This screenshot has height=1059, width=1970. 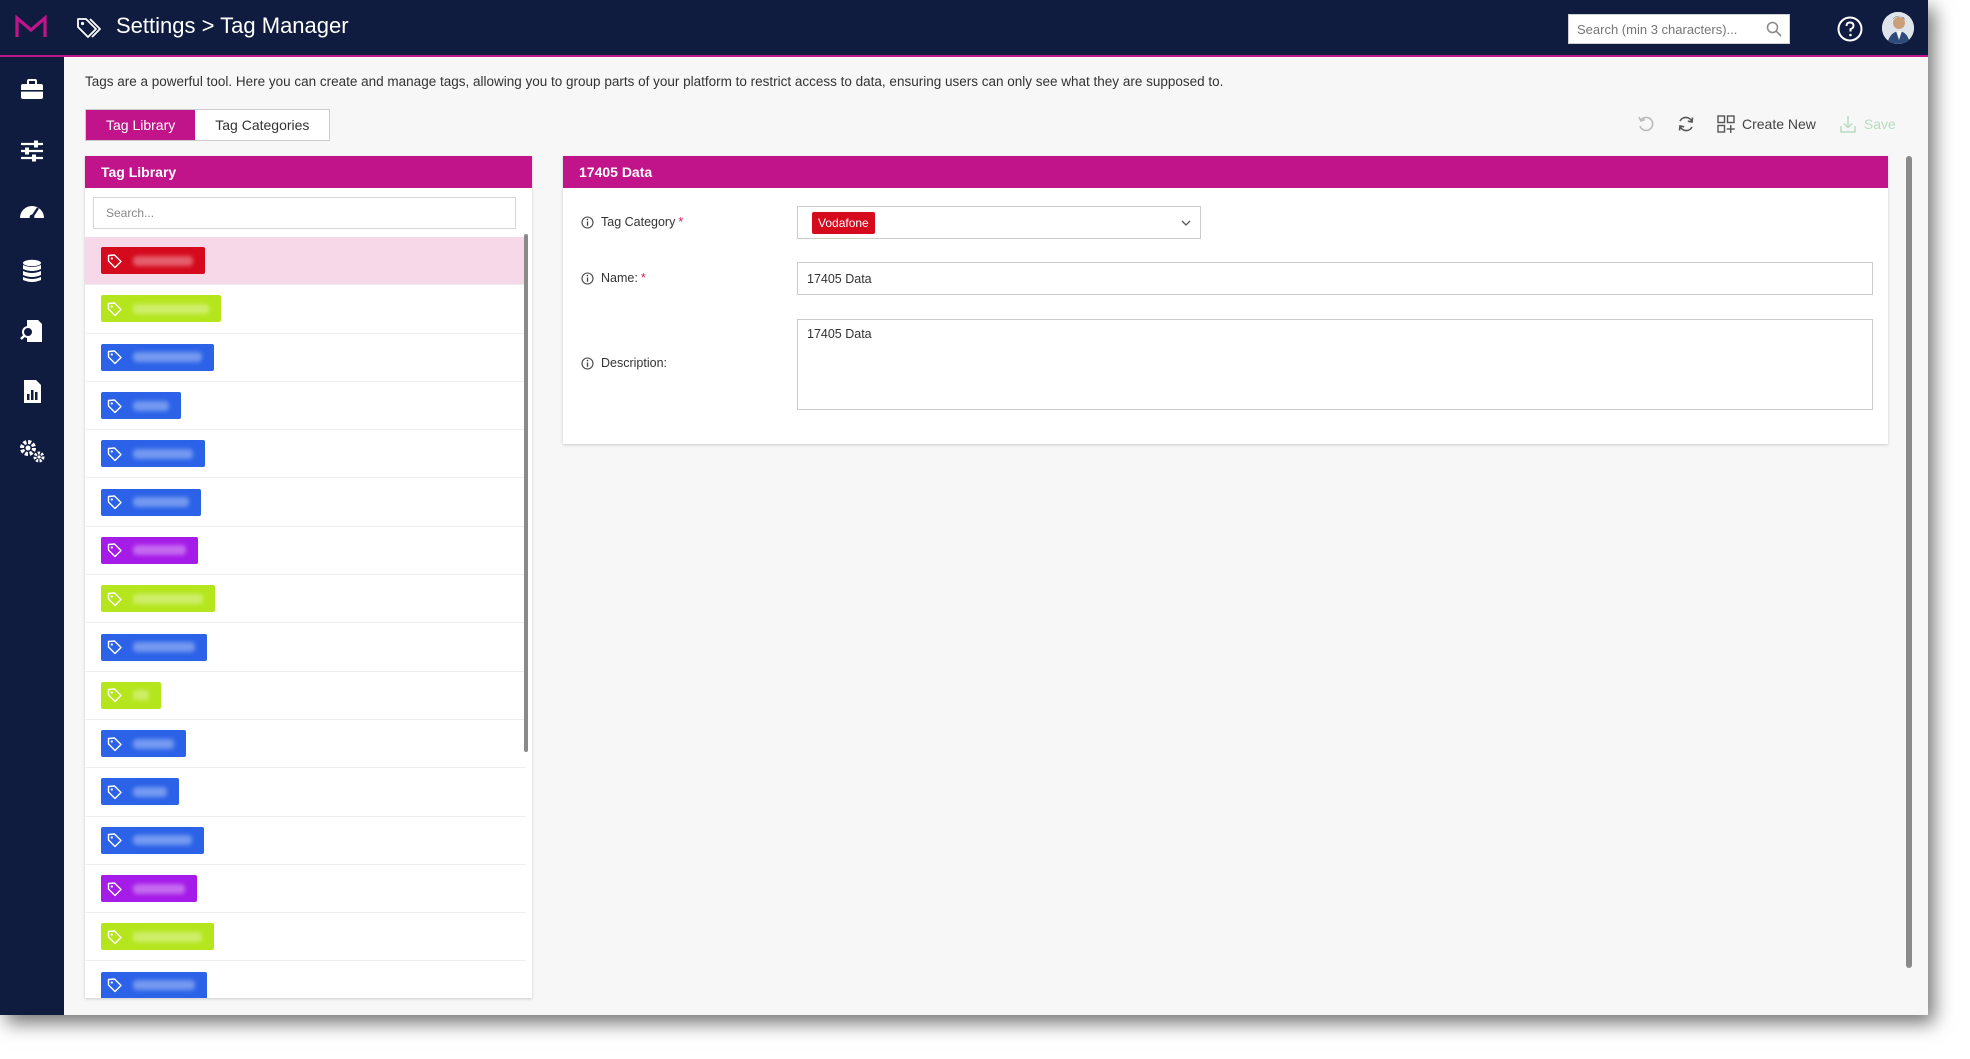 I want to click on tag-list-scrollbar, so click(x=526, y=493).